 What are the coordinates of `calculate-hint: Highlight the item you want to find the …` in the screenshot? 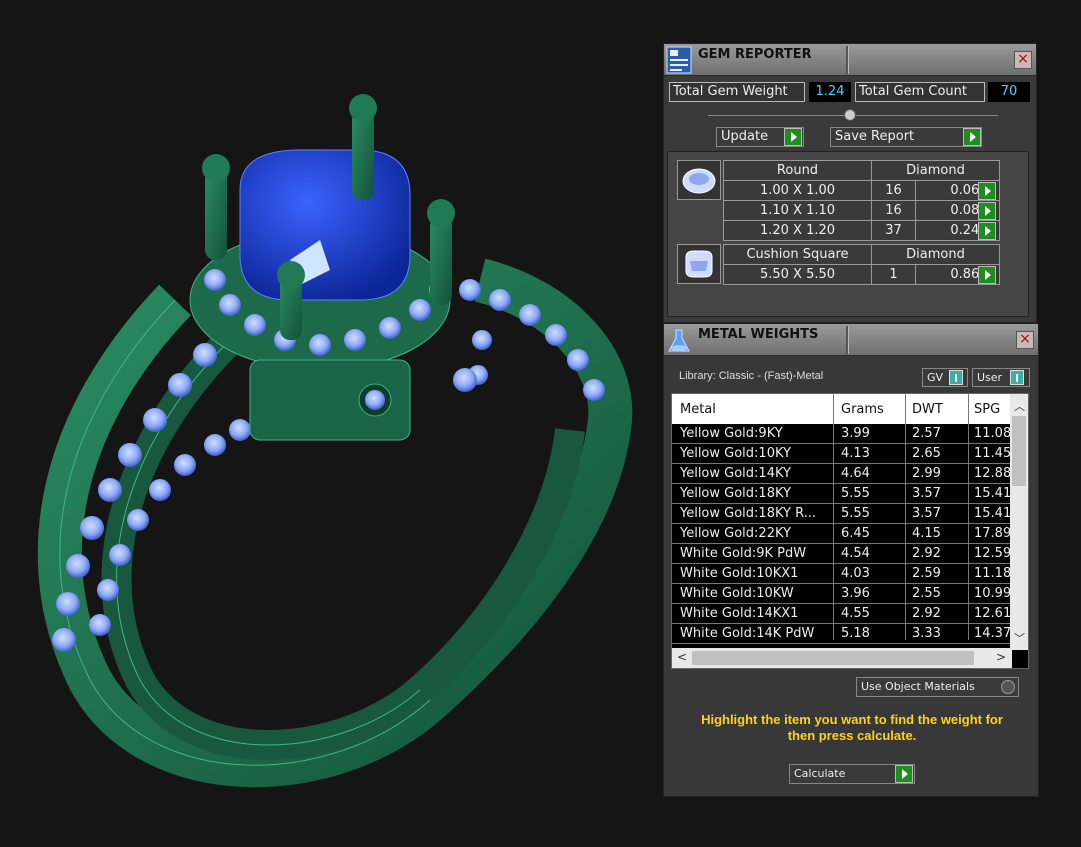 It's located at (852, 727).